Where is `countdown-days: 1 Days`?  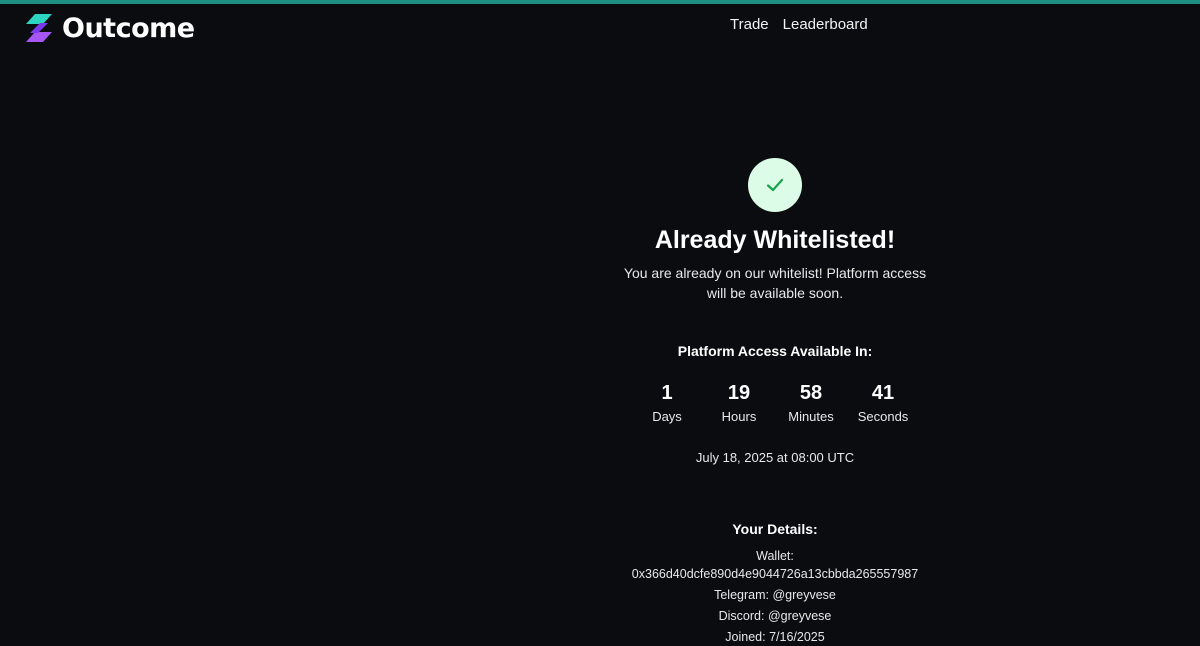 countdown-days: 1 Days is located at coordinates (667, 402).